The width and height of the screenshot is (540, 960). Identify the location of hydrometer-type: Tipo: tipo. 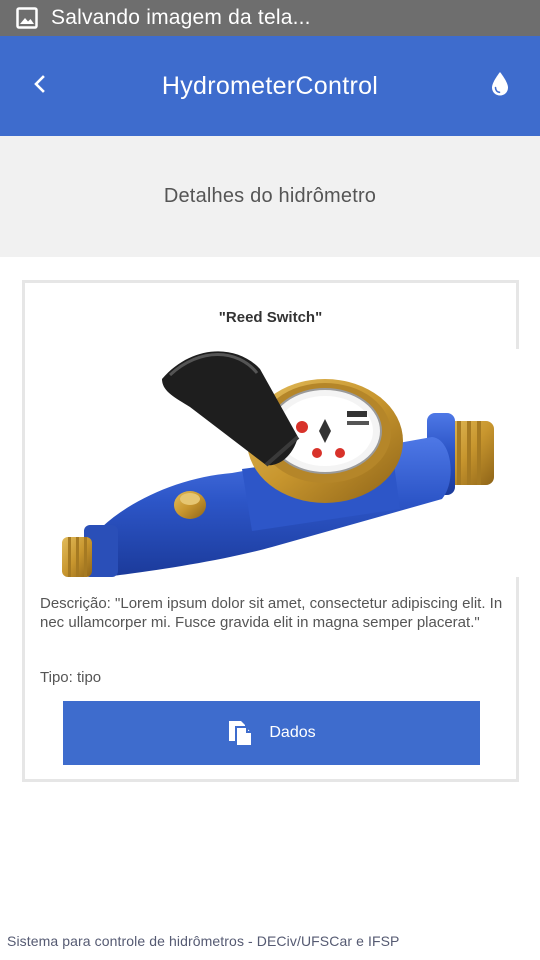
(71, 677).